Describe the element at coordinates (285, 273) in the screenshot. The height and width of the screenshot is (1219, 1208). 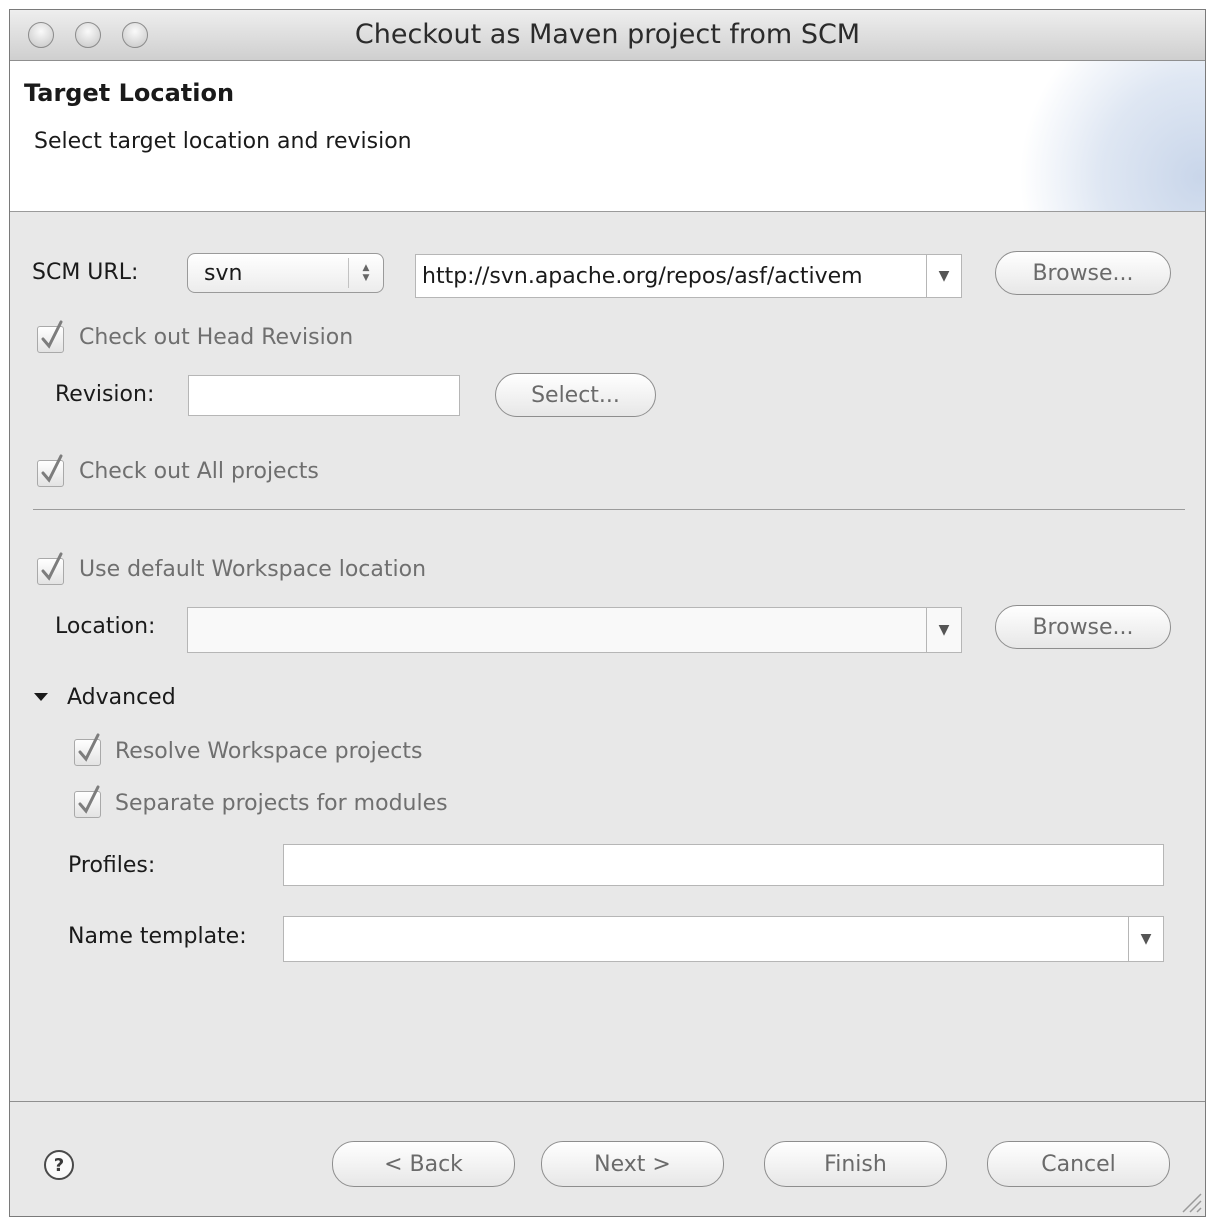
I see `scm-type-select: svn ▲ ▼` at that location.